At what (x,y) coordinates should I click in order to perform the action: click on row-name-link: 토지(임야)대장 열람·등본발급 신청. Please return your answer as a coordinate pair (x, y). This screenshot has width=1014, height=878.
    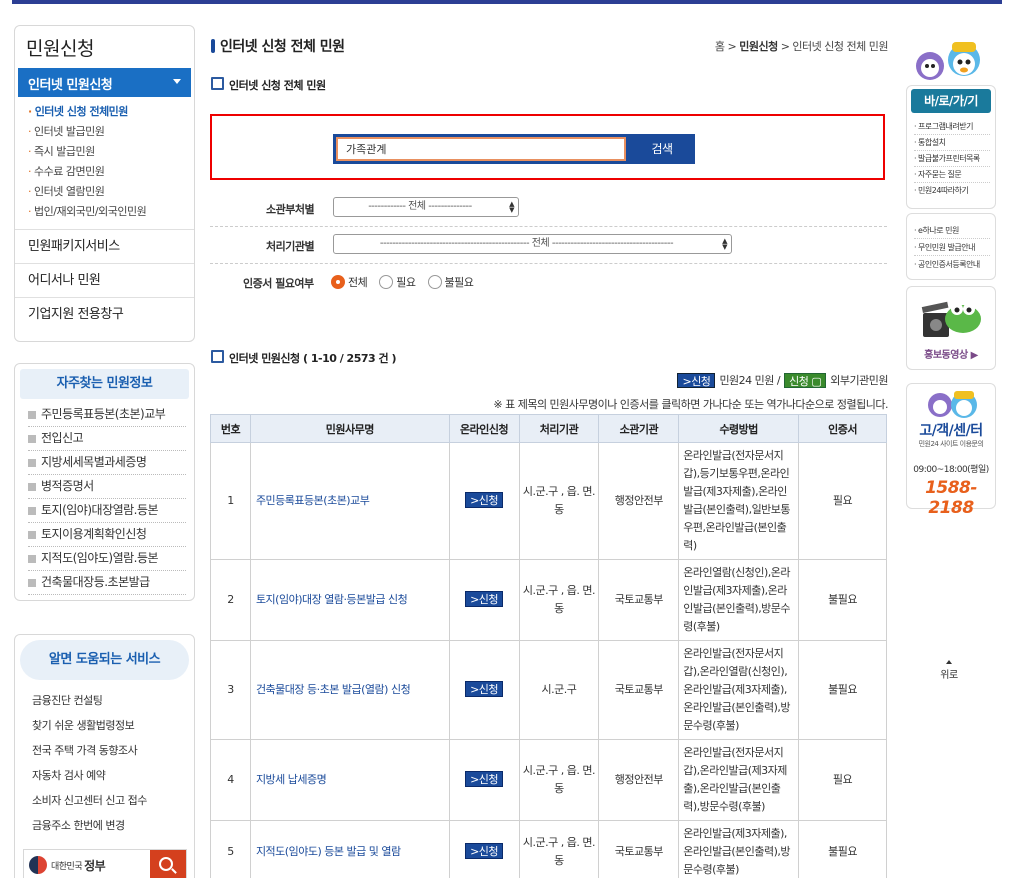
    Looking at the image, I should click on (349, 600).